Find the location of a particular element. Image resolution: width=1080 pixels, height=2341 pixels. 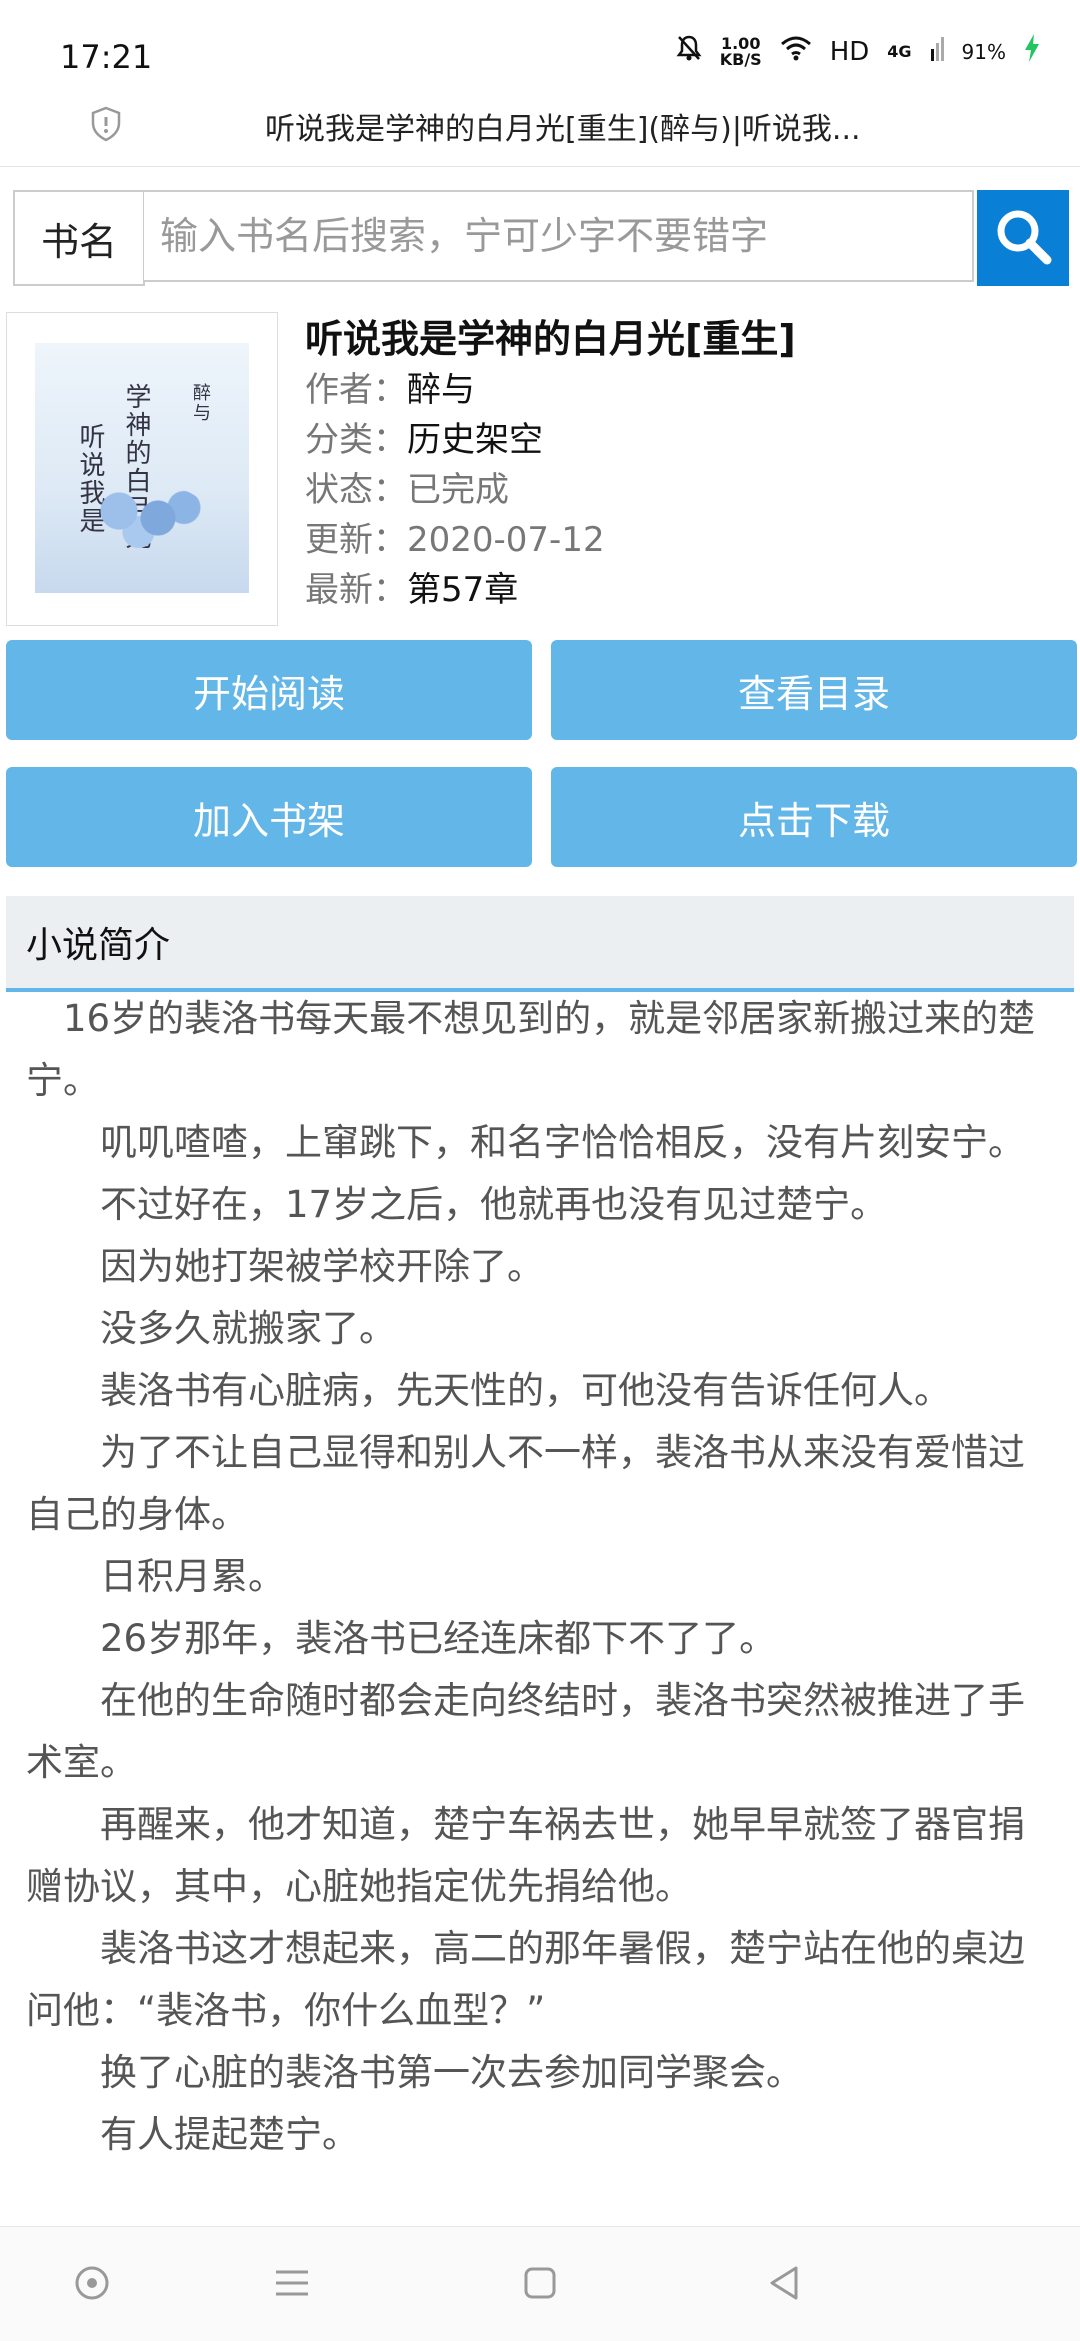

meta-status: 状态：已完成 is located at coordinates (407, 486).